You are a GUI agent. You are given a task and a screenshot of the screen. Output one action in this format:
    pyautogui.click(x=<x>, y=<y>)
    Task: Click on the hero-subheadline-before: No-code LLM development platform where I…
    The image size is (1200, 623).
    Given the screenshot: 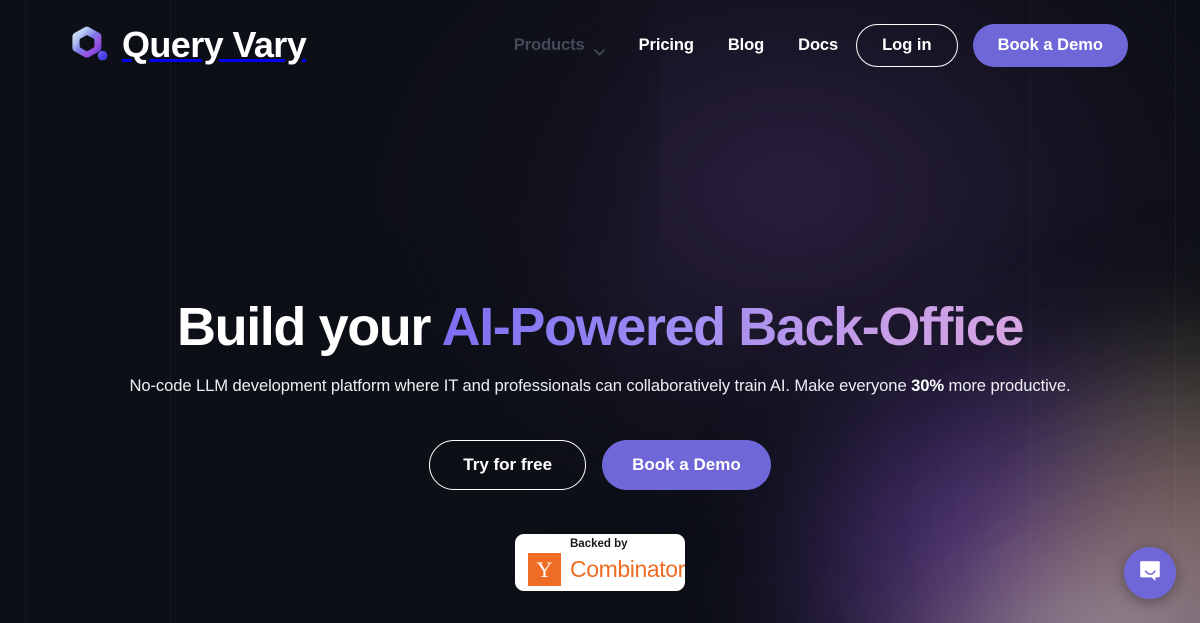 What is the action you would take?
    pyautogui.click(x=520, y=386)
    